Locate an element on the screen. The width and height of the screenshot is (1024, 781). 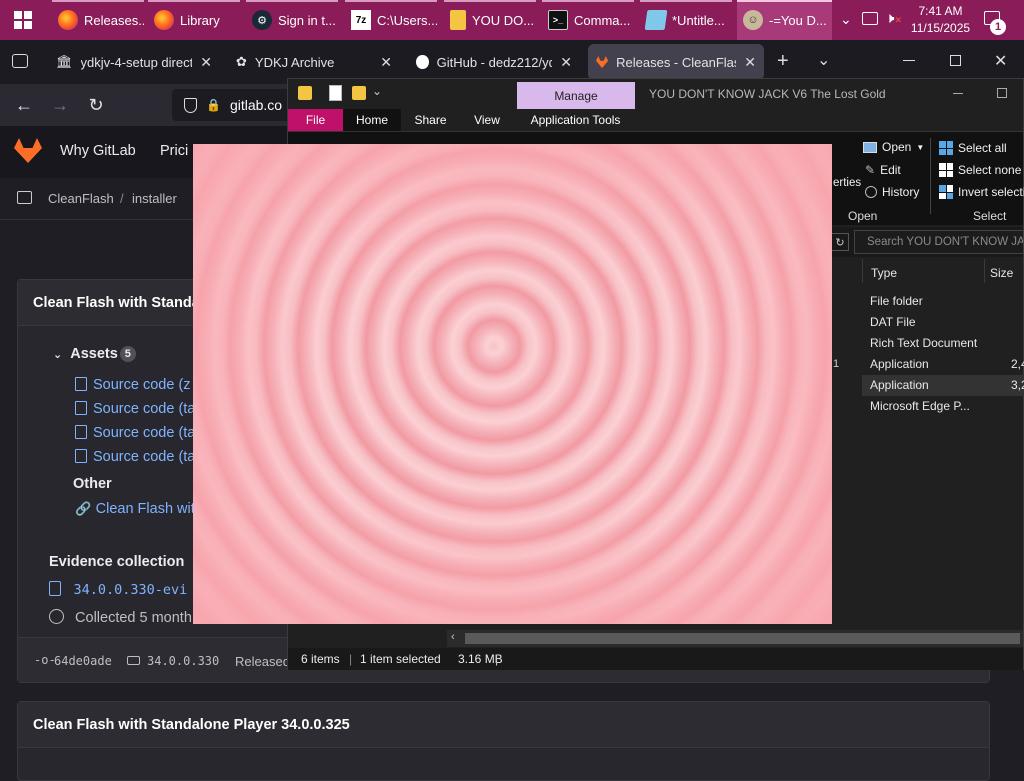
sidebar-toggle-icon is located at coordinates (24, 197).